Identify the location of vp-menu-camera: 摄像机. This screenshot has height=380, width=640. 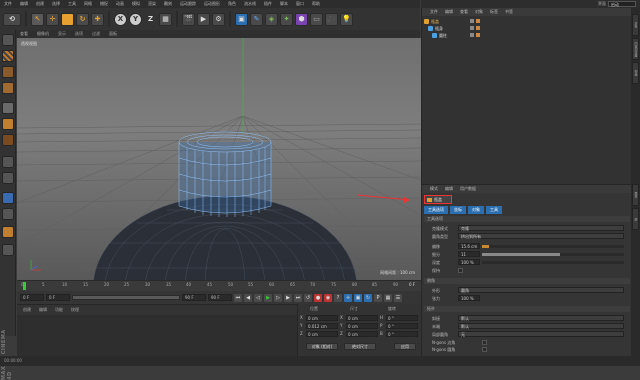
(43, 34).